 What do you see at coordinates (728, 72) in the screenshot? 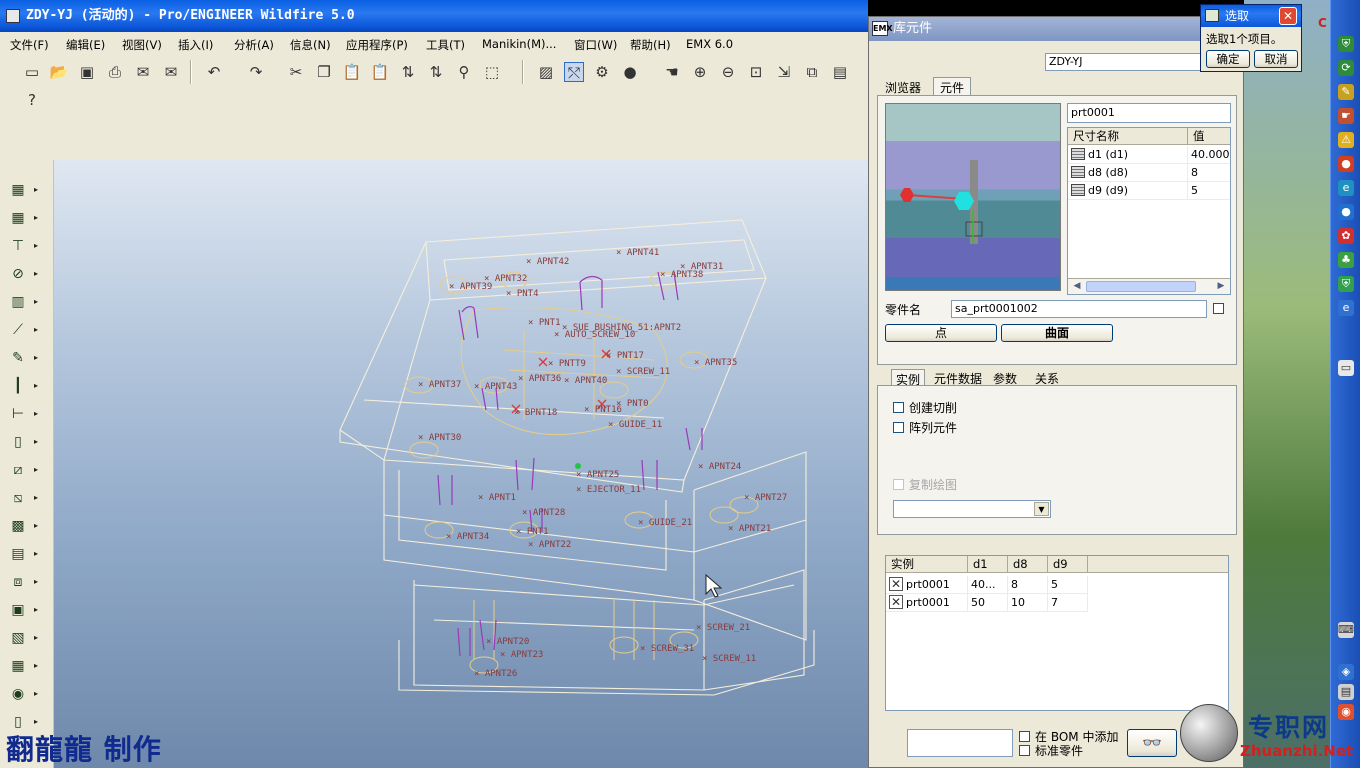
I see `zoom-out-icon: ⊖` at bounding box center [728, 72].